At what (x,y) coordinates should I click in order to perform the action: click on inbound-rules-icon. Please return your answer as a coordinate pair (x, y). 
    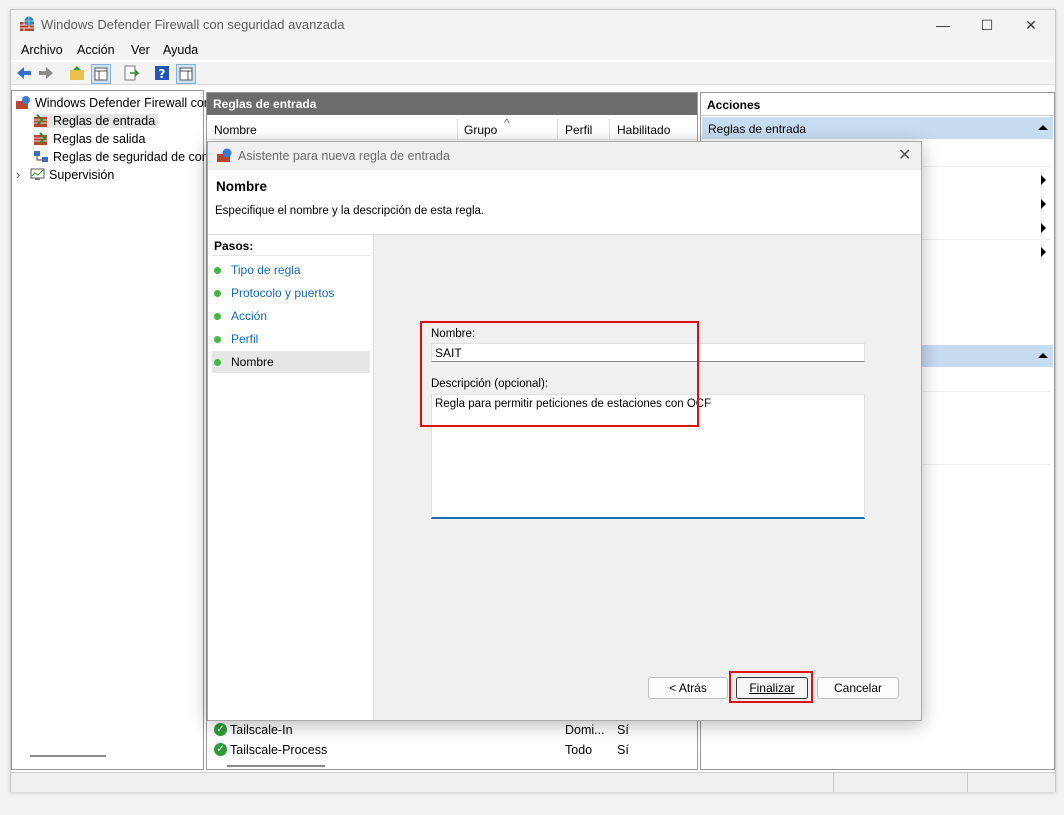
    Looking at the image, I should click on (40, 120).